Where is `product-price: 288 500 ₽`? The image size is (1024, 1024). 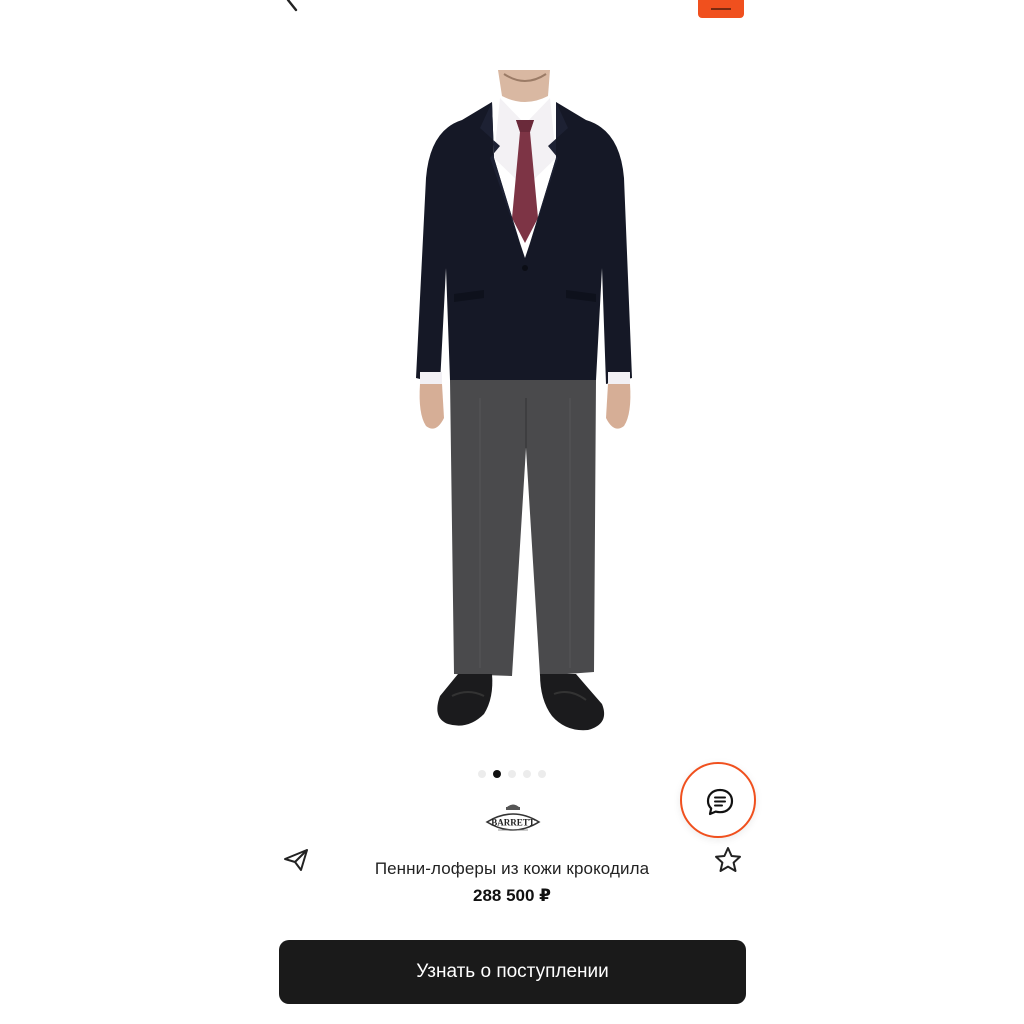
product-price: 288 500 ₽ is located at coordinates (511, 895).